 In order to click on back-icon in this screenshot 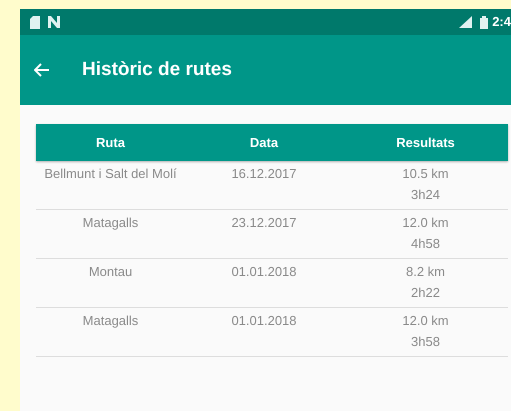, I will do `click(41, 70)`.